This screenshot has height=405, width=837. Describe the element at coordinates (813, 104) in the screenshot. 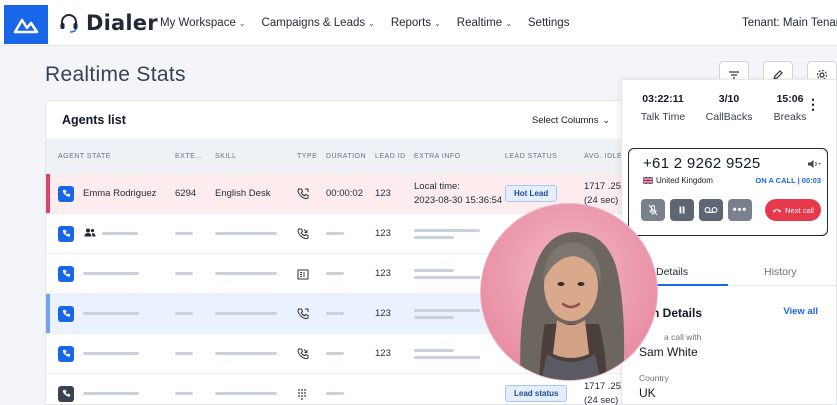

I see `more-options-icon: ⋮` at that location.